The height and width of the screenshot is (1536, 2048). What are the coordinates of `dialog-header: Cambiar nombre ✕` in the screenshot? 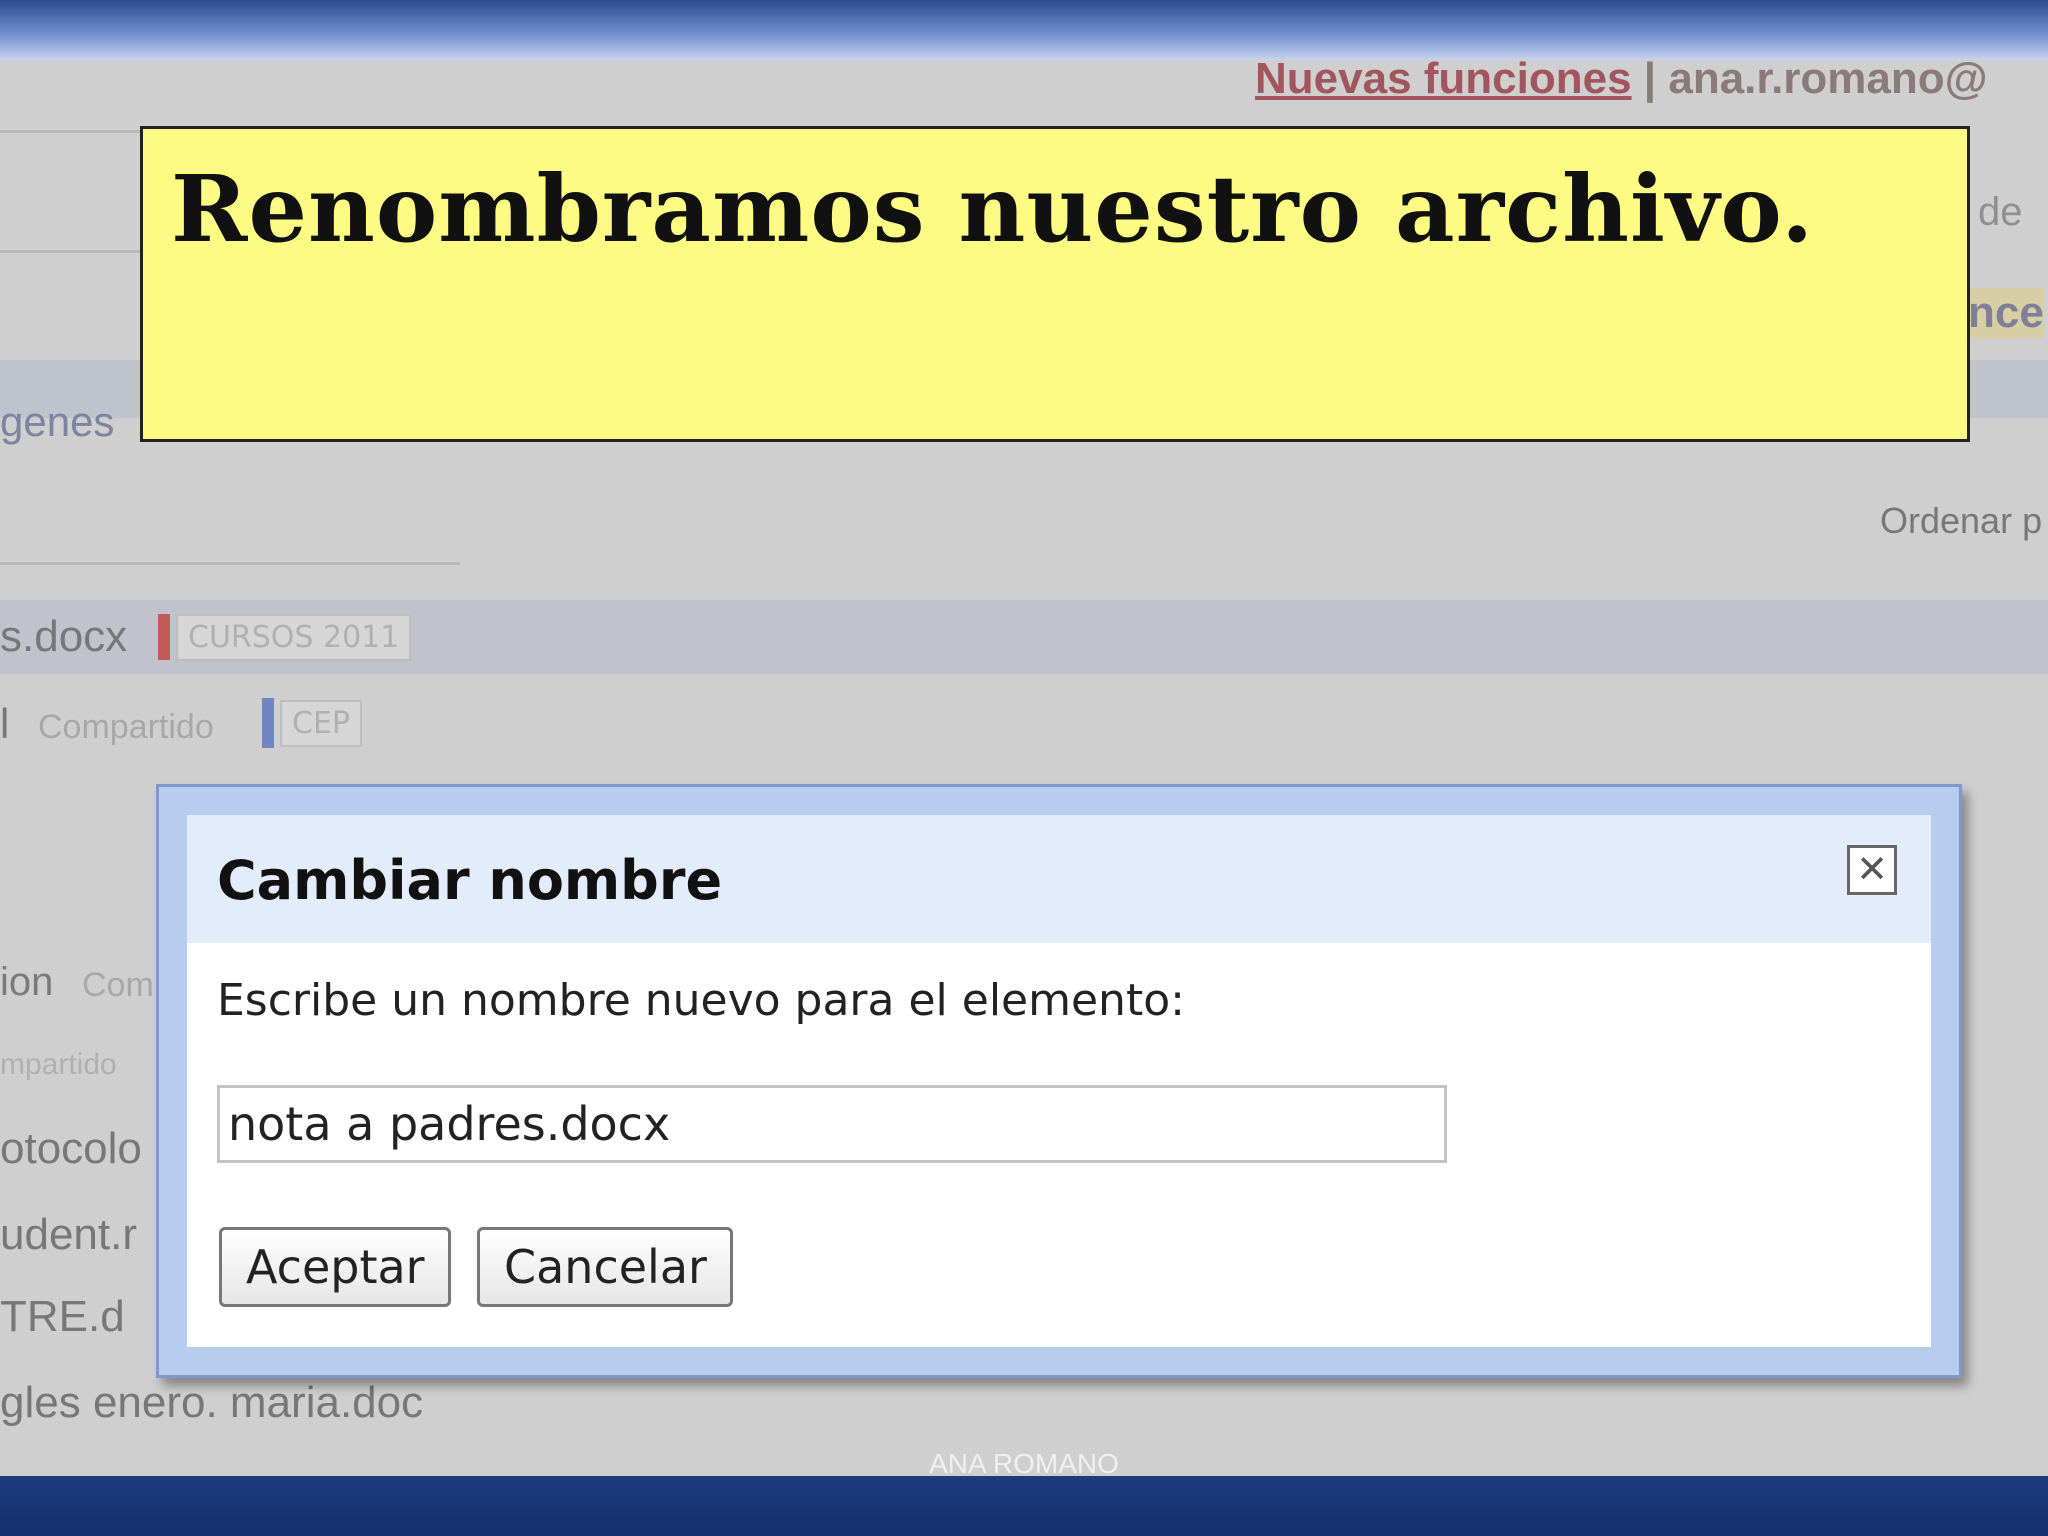 It's located at (1059, 879).